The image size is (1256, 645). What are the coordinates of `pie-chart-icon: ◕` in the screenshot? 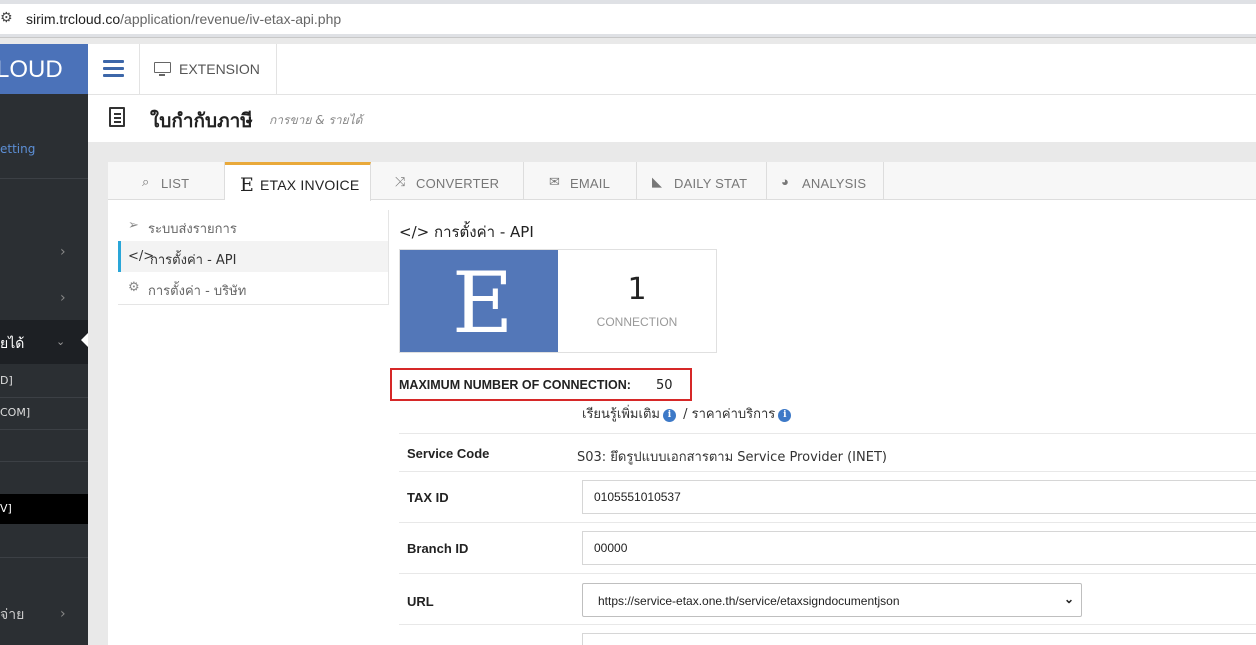 It's located at (785, 181).